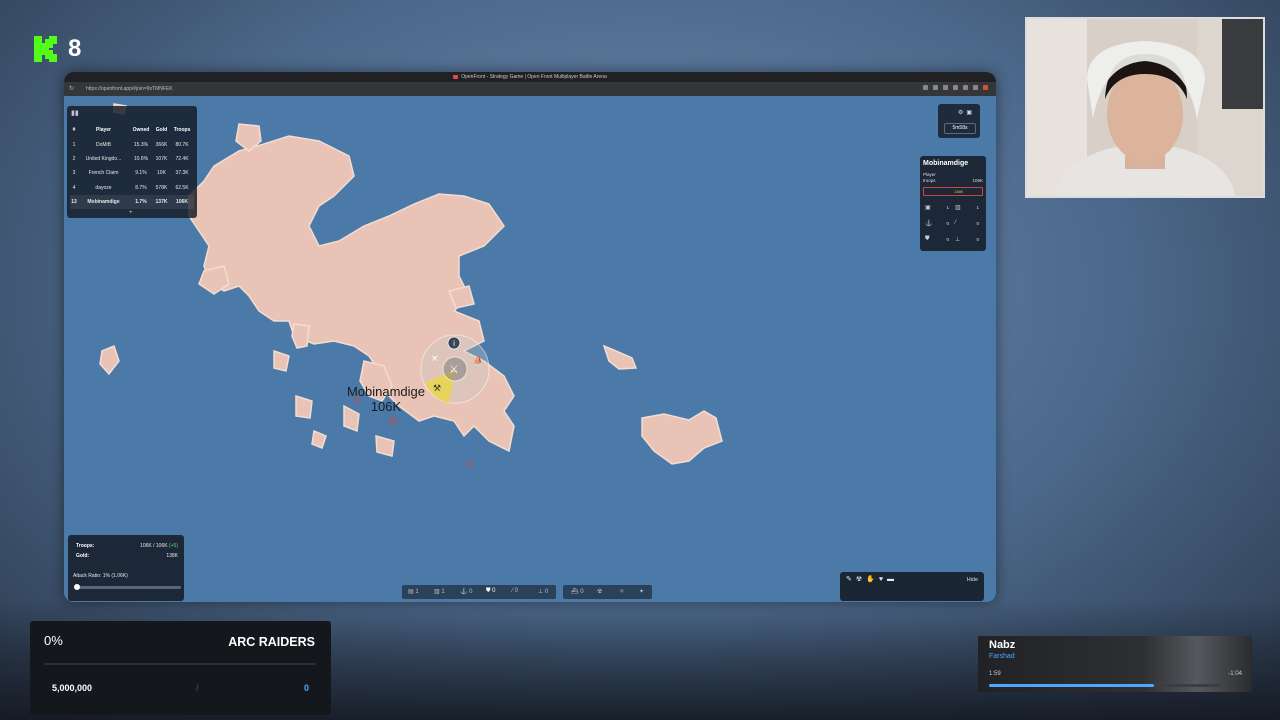 The image size is (1280, 720). Describe the element at coordinates (413, 591) in the screenshot. I see `build-city-button: ▤ 1` at that location.